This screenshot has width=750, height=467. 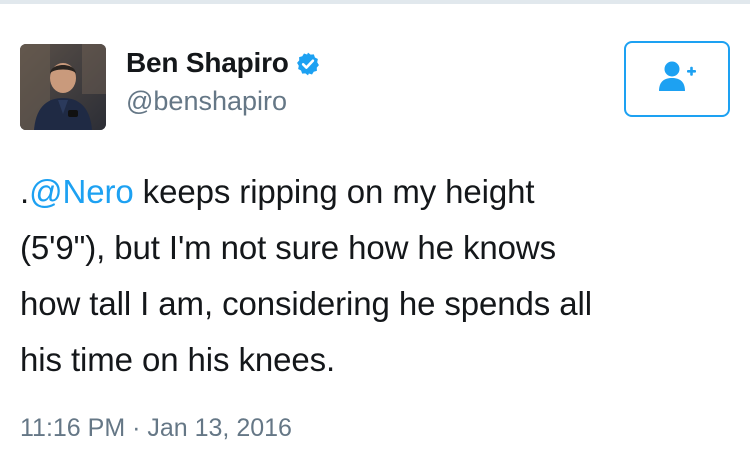 I want to click on follow-button, so click(x=677, y=79).